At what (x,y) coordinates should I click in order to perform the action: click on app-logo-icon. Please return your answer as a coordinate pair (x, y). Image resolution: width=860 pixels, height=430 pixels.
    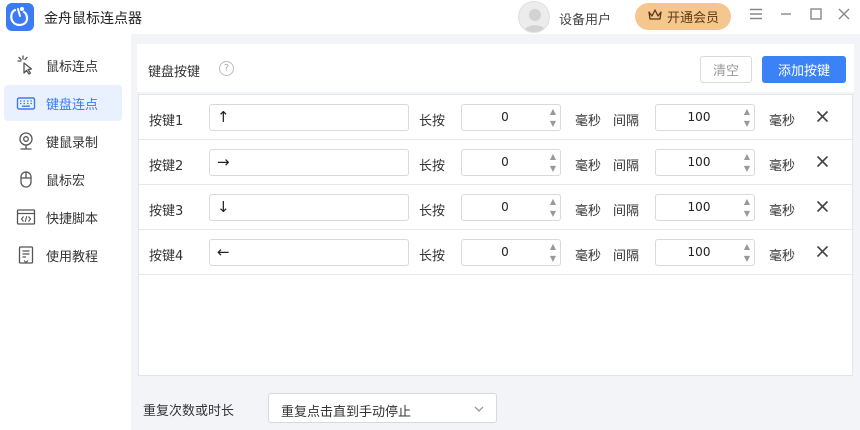
    Looking at the image, I should click on (20, 17).